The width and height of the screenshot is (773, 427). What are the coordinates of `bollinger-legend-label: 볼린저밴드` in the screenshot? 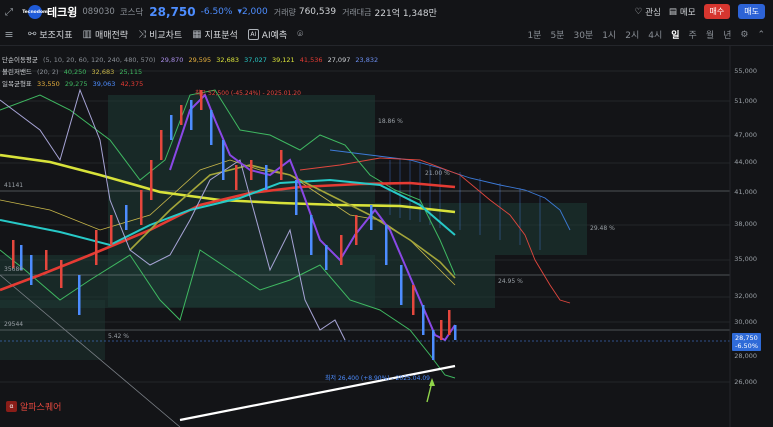 It's located at (17, 72).